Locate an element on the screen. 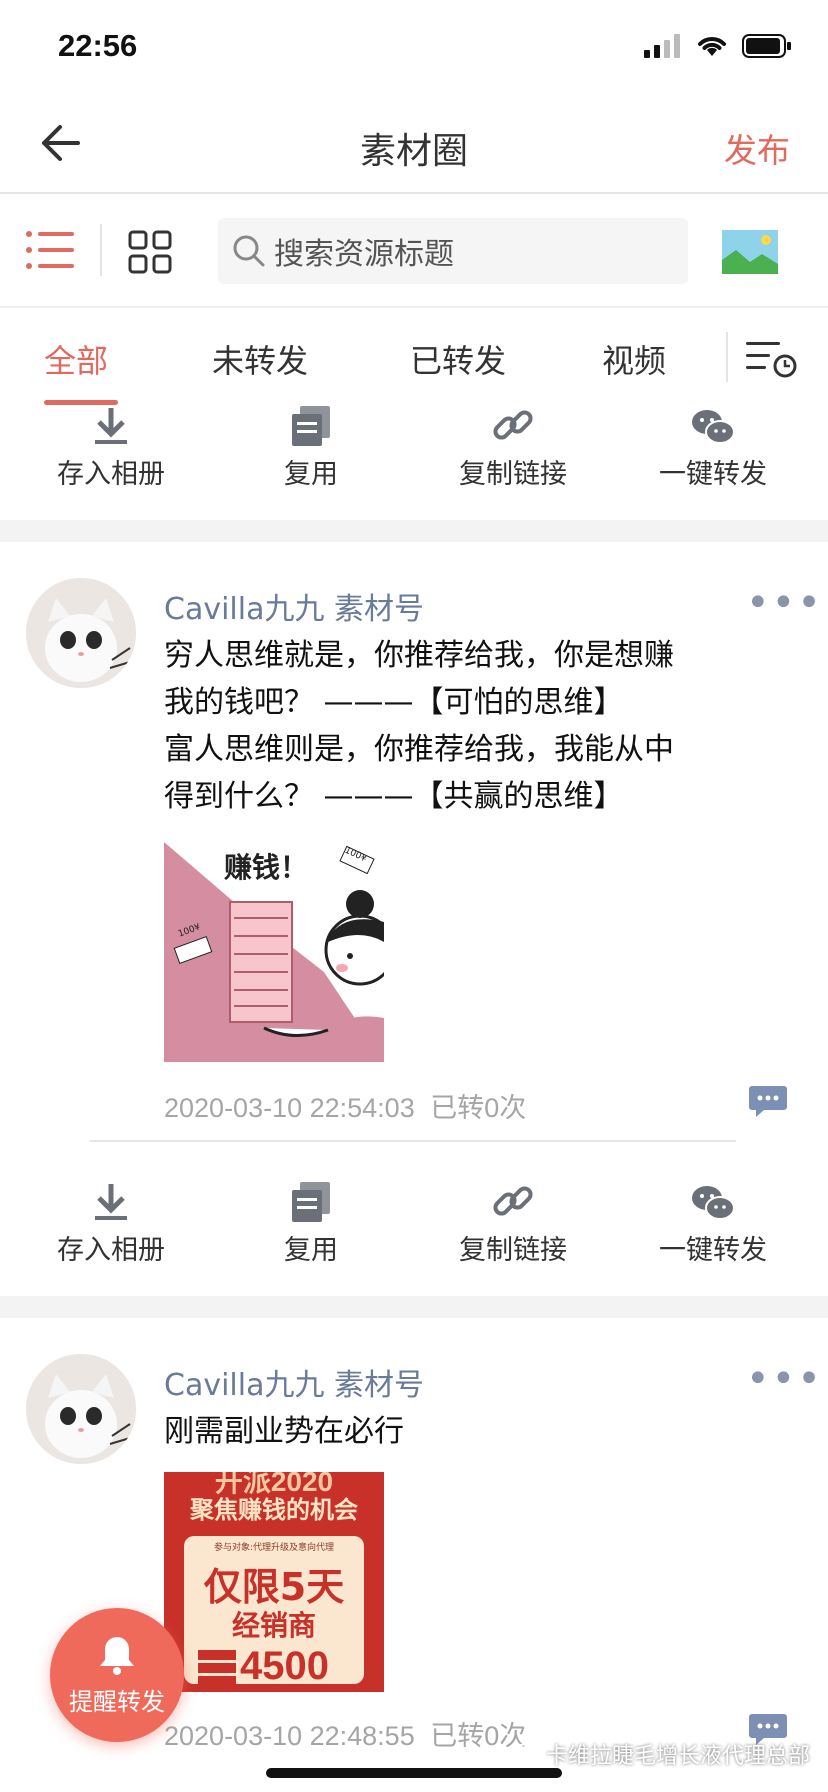 Image resolution: width=828 pixels, height=1792 pixels. post-text-line: 富人思维则是，你推荐给我，我能从中 is located at coordinates (419, 749).